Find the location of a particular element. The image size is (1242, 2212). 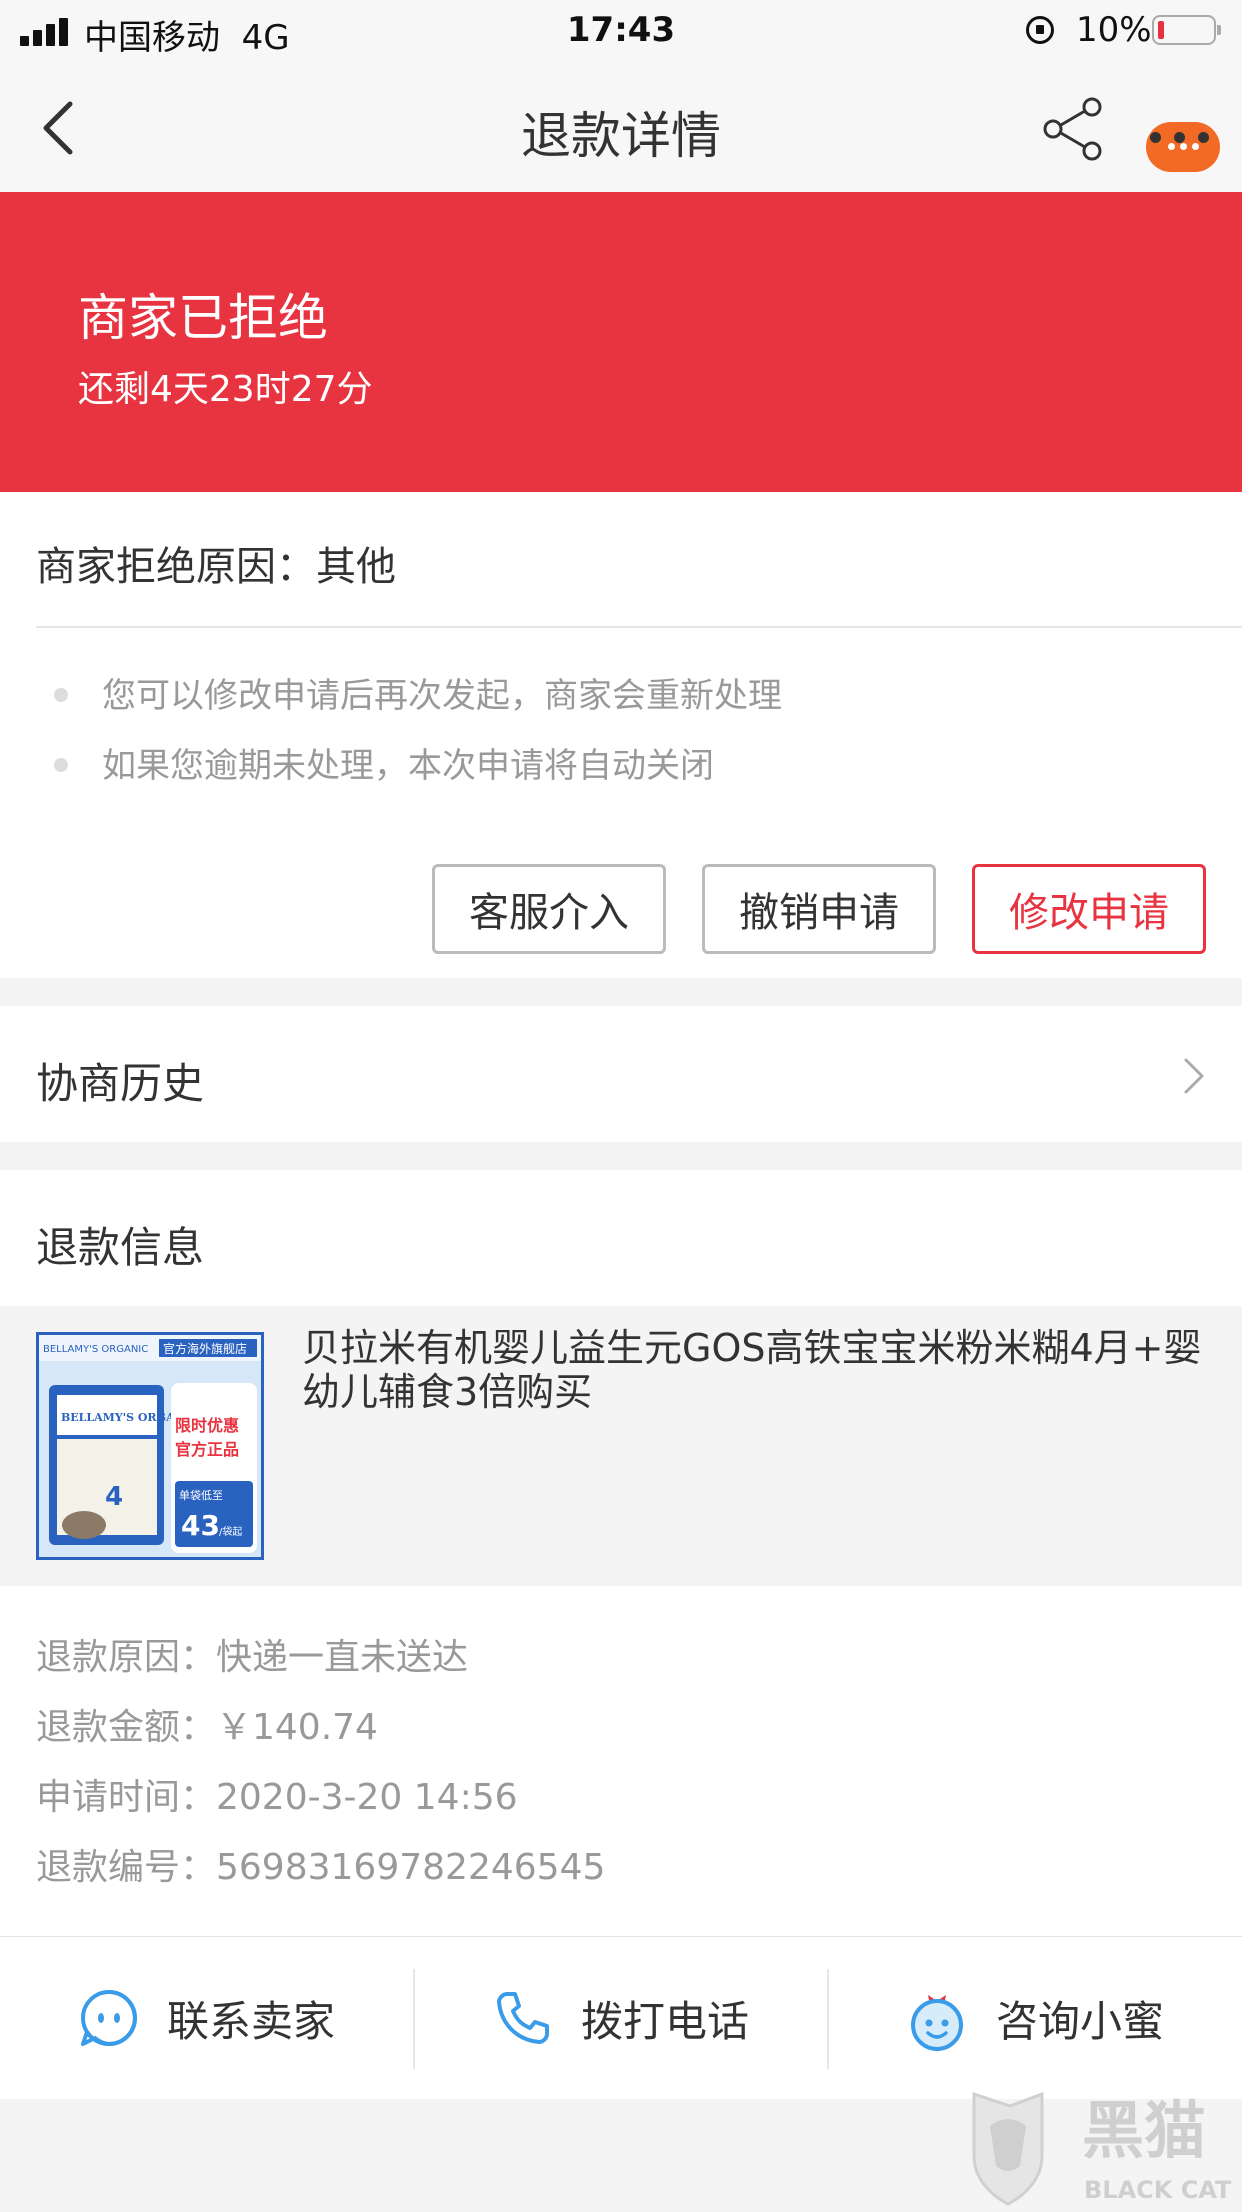

watermark-logo: 黑猫 BLACK CAT is located at coordinates (1101, 2147).